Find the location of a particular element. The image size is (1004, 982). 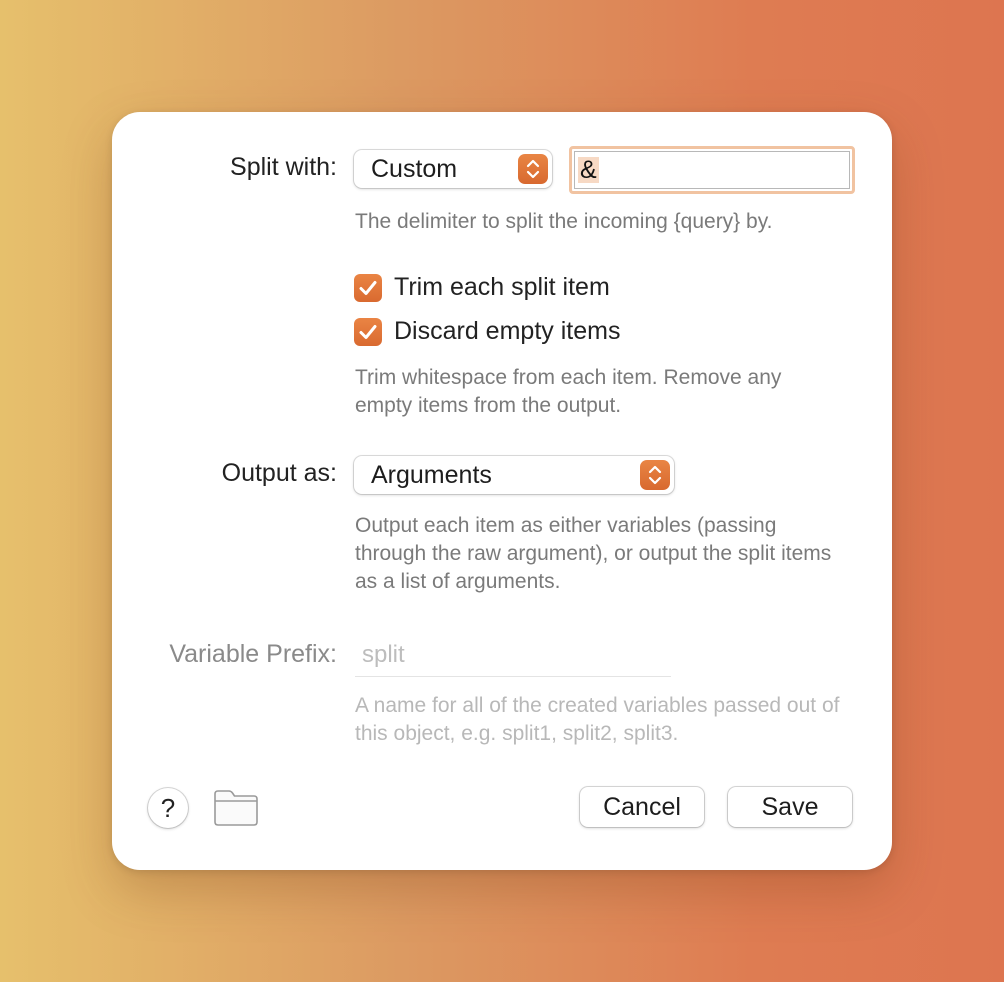

output-as-popup: Arguments is located at coordinates (514, 475).